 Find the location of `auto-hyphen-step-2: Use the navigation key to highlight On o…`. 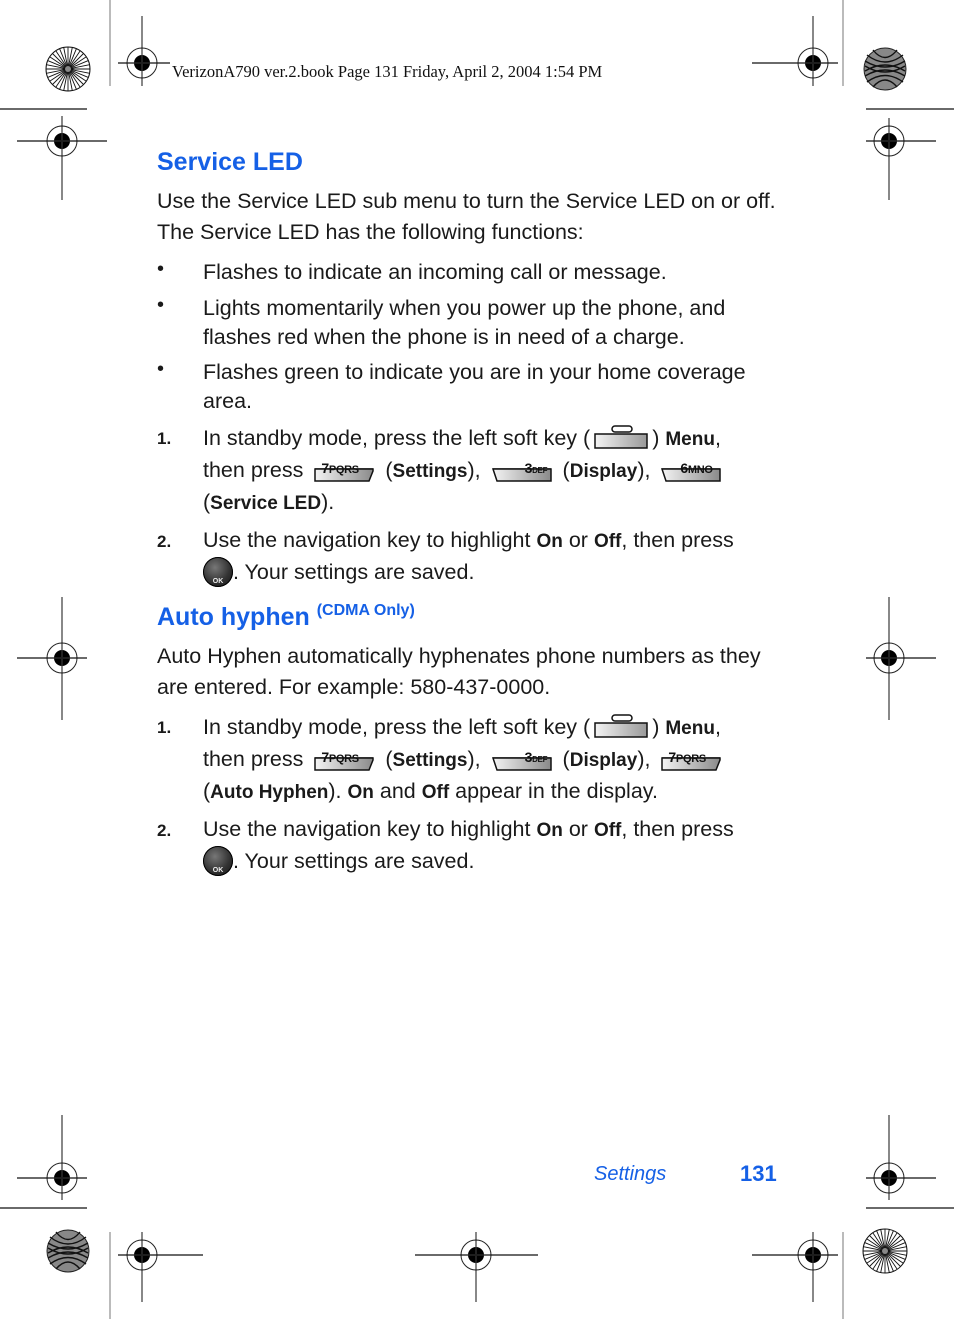

auto-hyphen-step-2: Use the navigation key to highlight On o… is located at coordinates (468, 846).